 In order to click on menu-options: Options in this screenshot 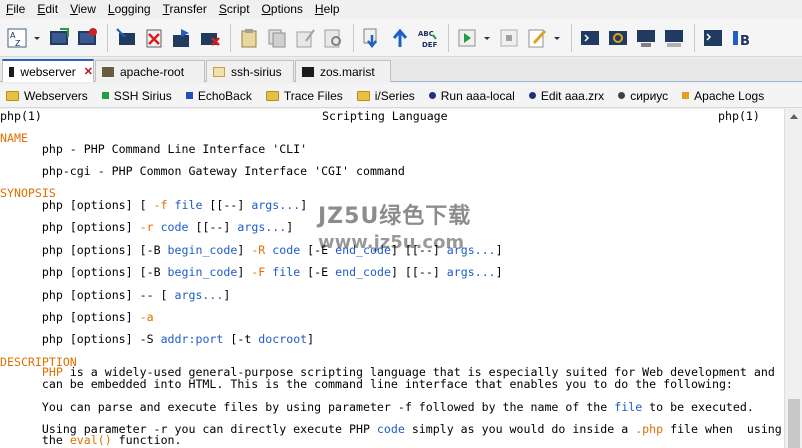, I will do `click(282, 9)`.